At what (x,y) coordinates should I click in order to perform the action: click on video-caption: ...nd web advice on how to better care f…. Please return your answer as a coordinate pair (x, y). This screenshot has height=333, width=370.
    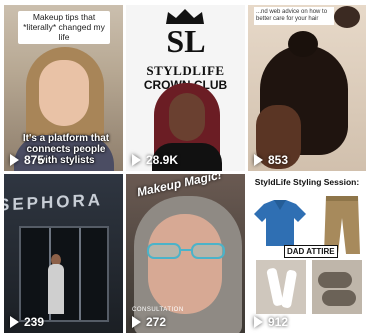
    Looking at the image, I should click on (294, 16).